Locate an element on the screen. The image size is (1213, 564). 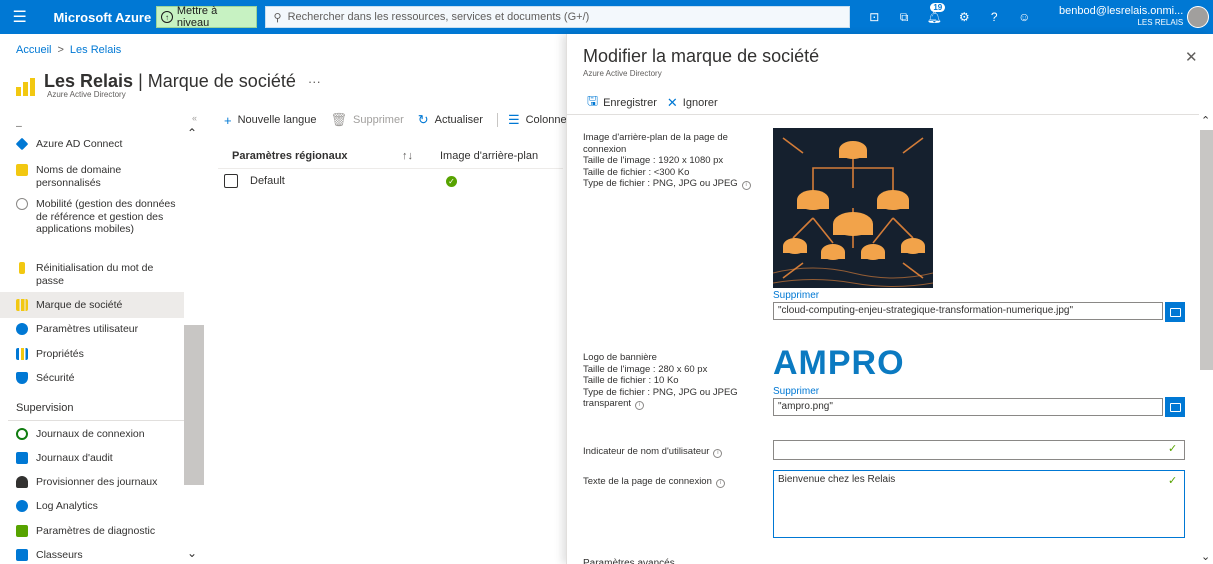
sidebar-item-workbooks: Classeurs is located at coordinates (96, 555).